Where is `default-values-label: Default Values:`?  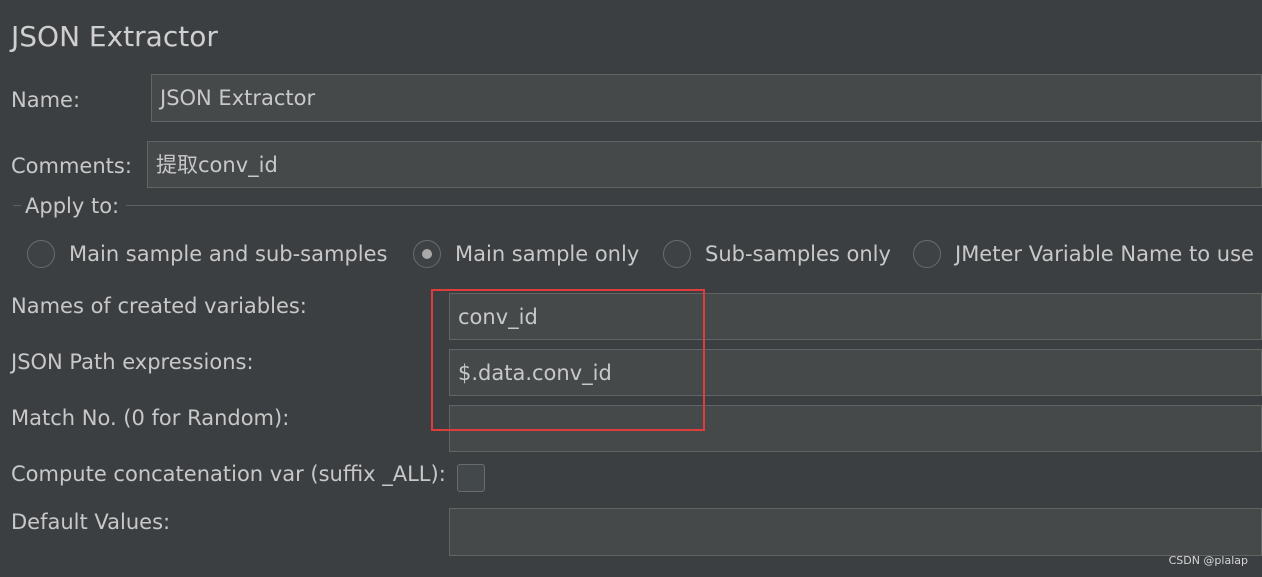 default-values-label: Default Values: is located at coordinates (91, 522).